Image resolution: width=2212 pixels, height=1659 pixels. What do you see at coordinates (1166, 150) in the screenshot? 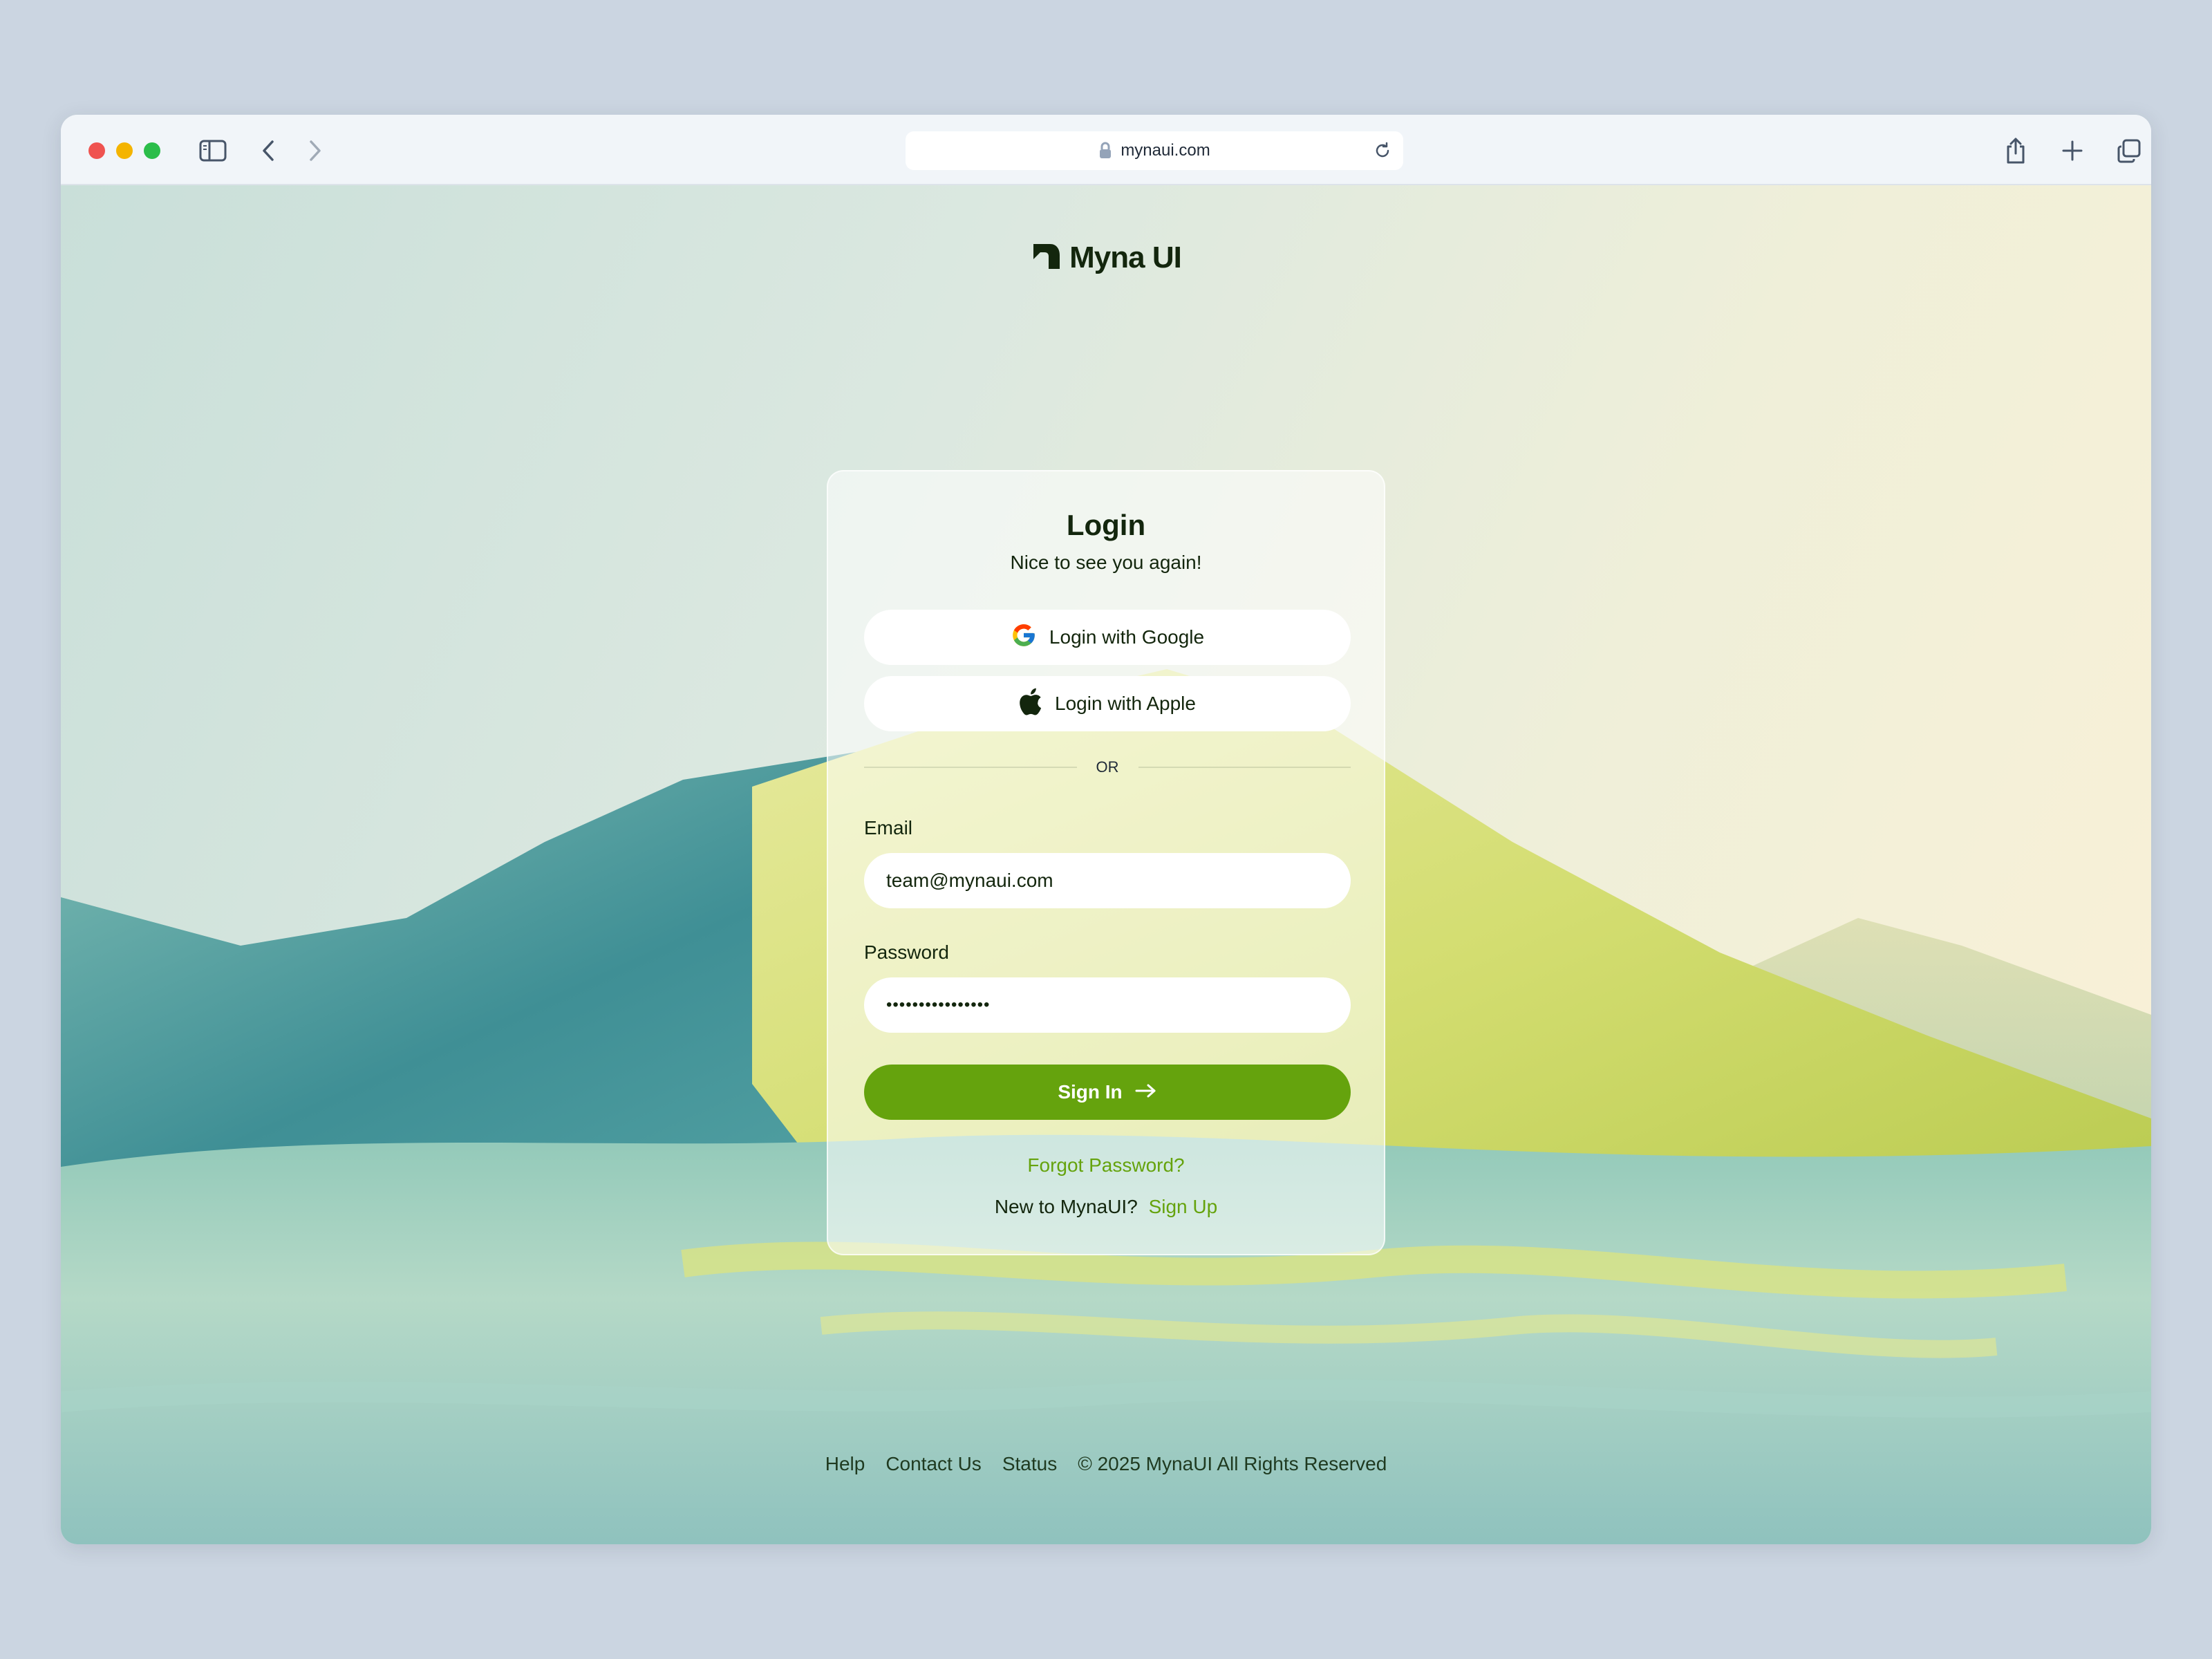
I see `url-text: mynaui.com` at bounding box center [1166, 150].